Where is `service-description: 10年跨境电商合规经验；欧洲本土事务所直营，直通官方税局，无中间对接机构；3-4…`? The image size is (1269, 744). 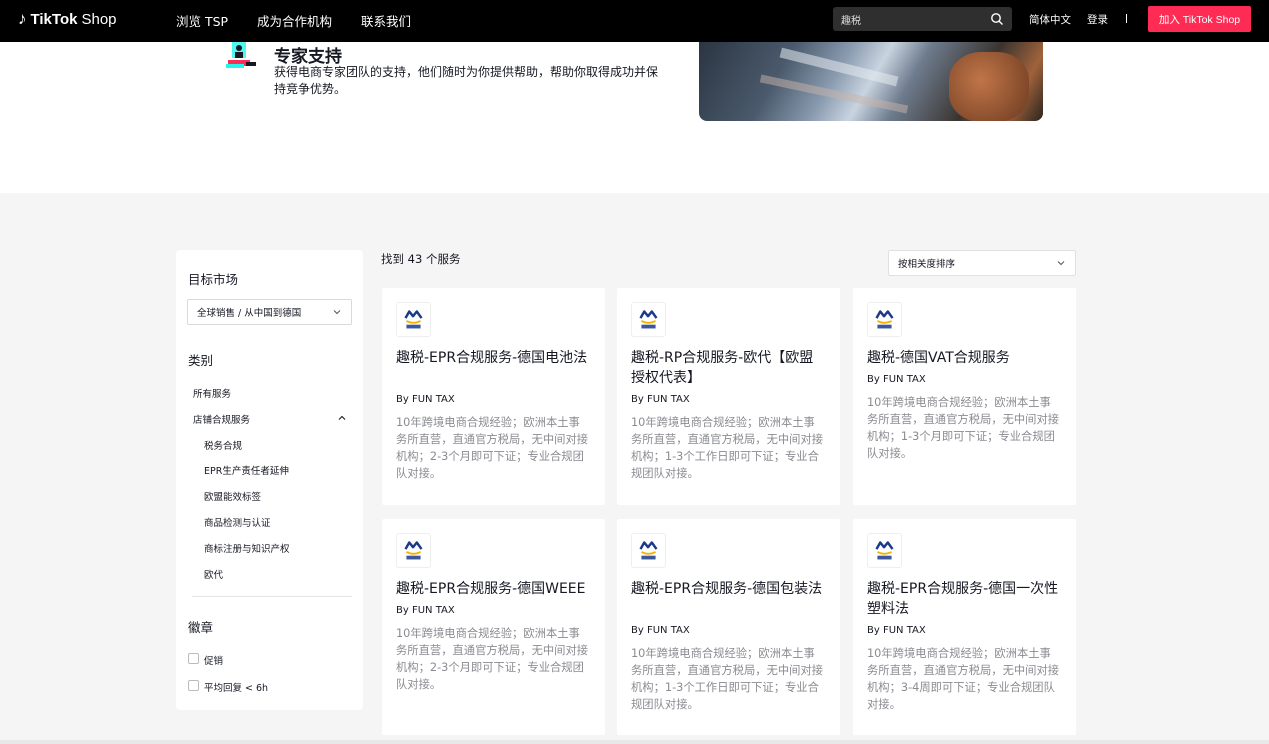 service-description: 10年跨境电商合规经验；欧洲本土事务所直营，直通官方税局，无中间对接机构；3-4… is located at coordinates (963, 679).